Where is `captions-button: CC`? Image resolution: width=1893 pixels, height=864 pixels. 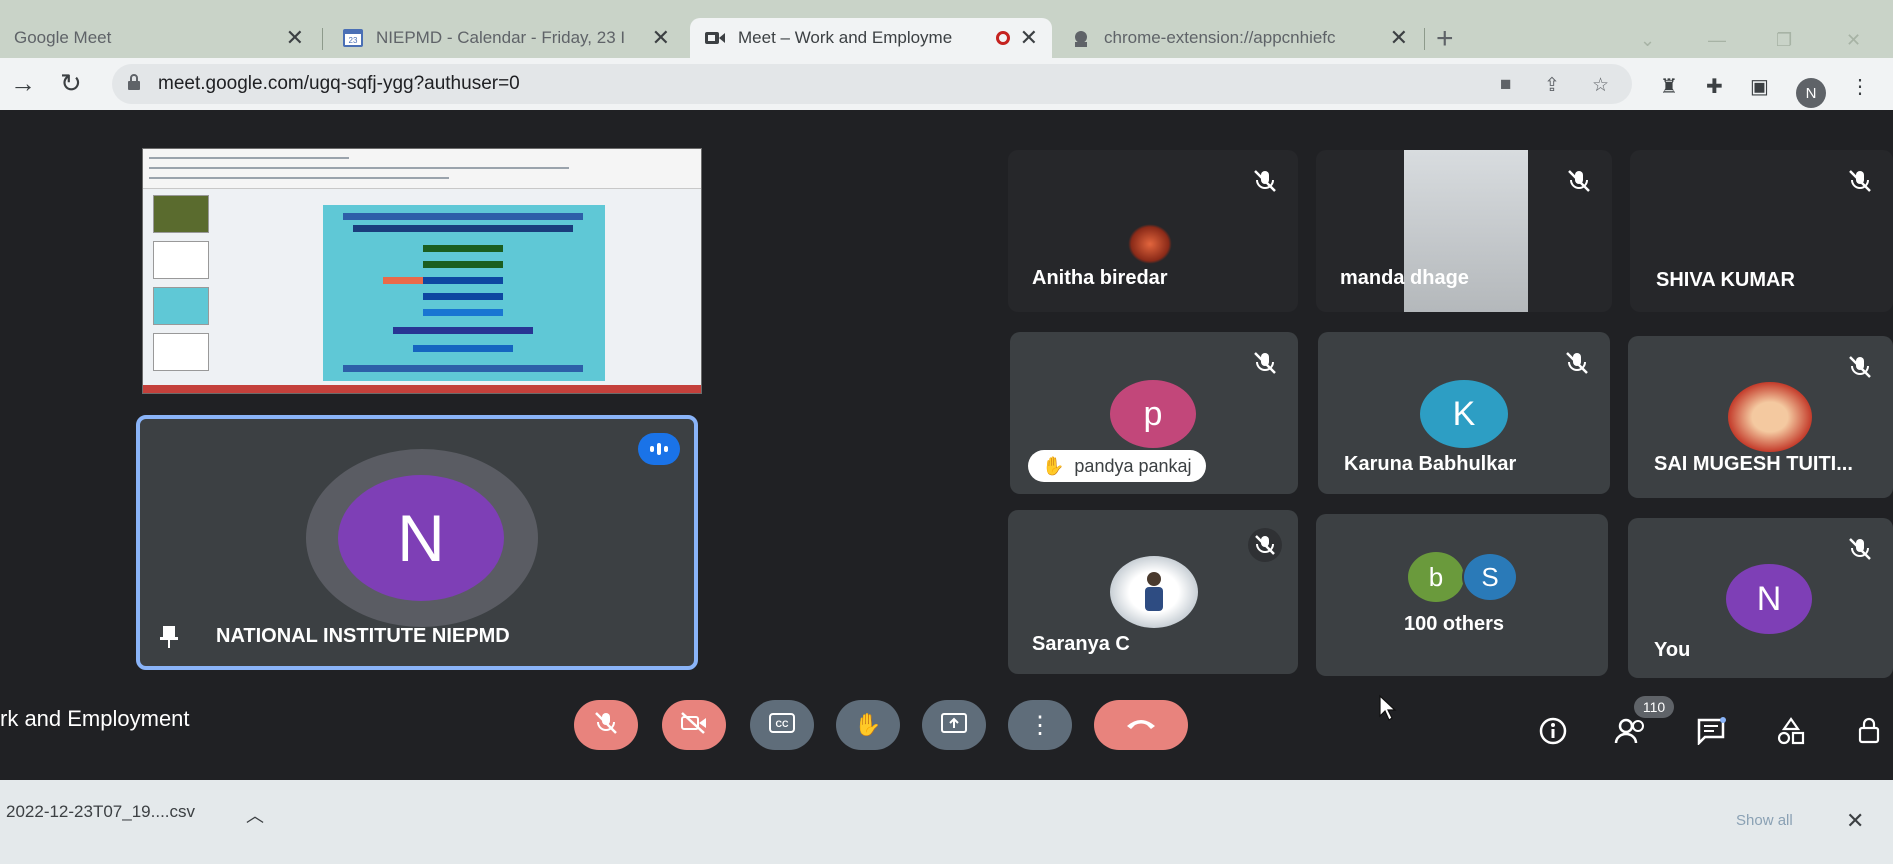 captions-button: CC is located at coordinates (782, 725).